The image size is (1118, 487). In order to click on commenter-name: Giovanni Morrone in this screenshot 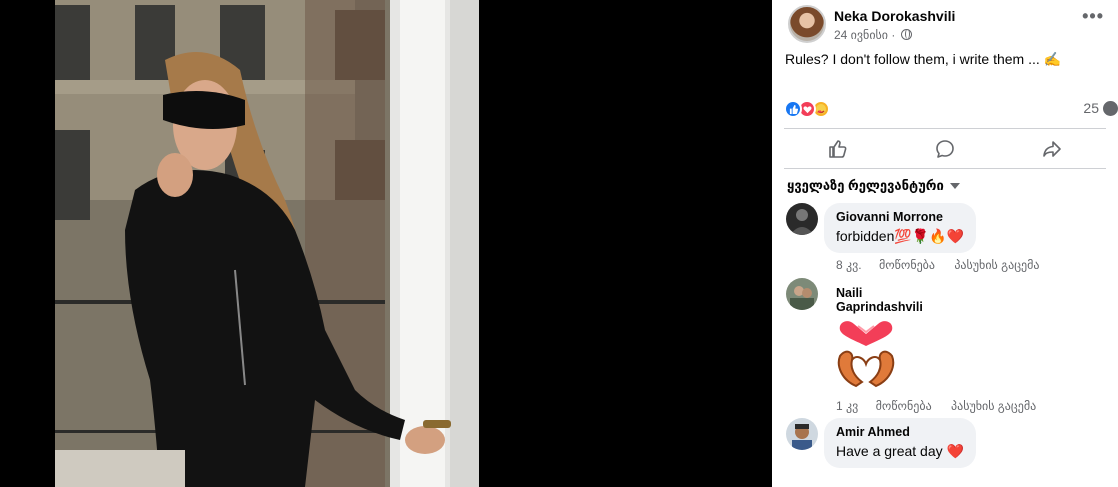, I will do `click(900, 217)`.